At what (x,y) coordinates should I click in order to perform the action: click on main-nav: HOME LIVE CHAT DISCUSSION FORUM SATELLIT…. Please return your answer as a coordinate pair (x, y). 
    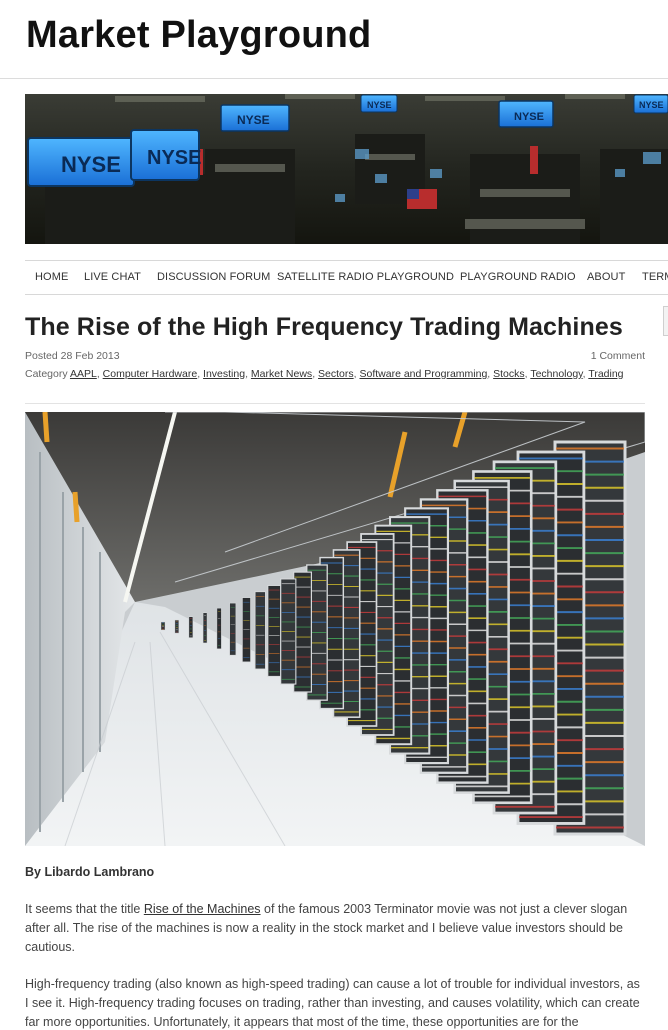
    Looking at the image, I should click on (346, 277).